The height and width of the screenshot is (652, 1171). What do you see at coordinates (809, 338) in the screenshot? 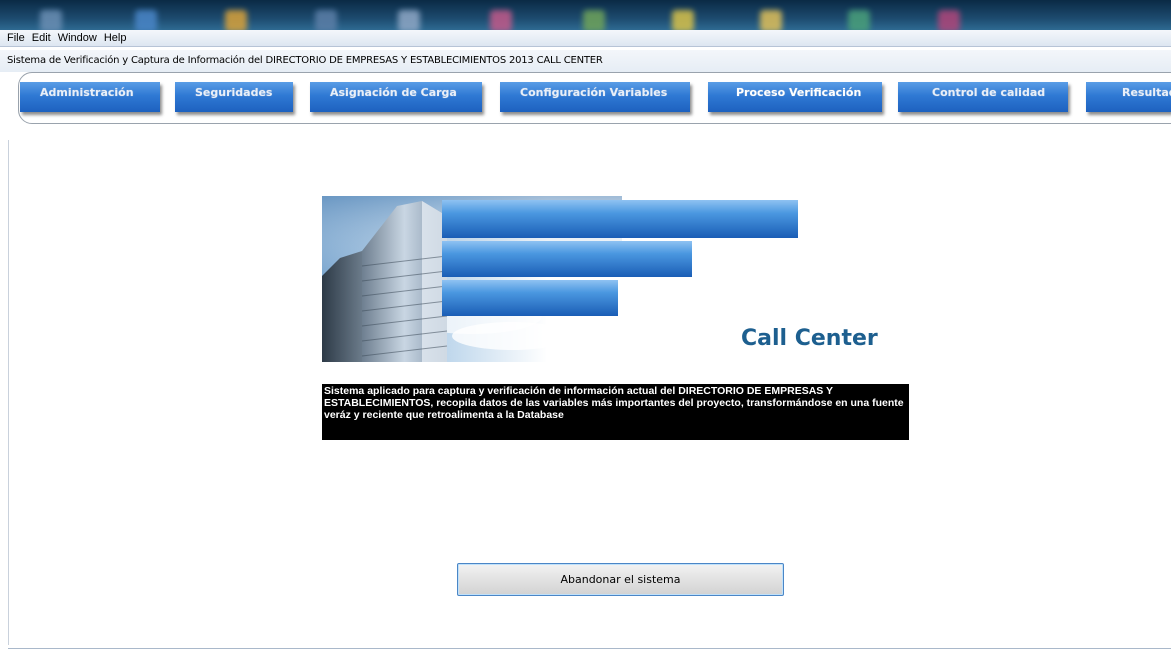
I see `call-center-title: Call Center` at bounding box center [809, 338].